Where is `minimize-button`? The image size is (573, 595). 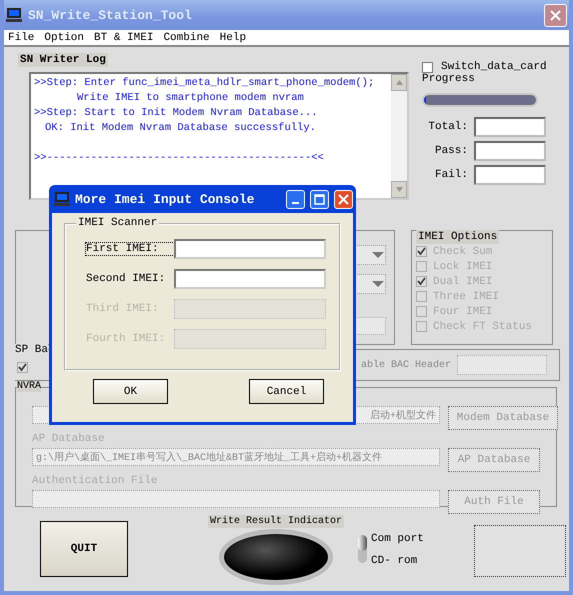
minimize-button is located at coordinates (295, 199).